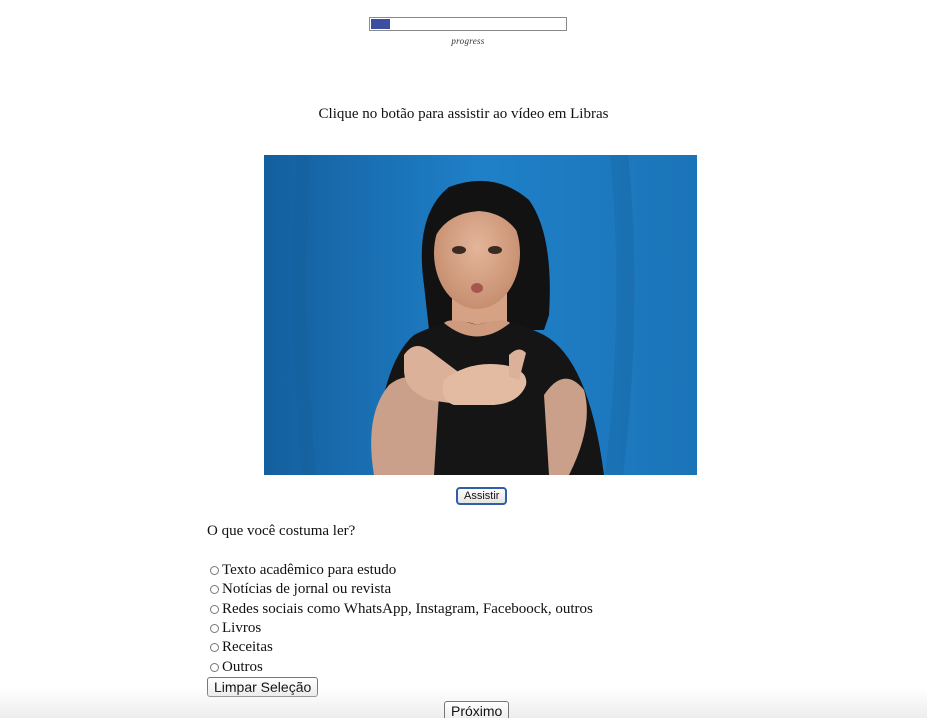 The width and height of the screenshot is (927, 718). What do you see at coordinates (307, 589) in the screenshot?
I see `option-label: Notícias de jornal ou revista` at bounding box center [307, 589].